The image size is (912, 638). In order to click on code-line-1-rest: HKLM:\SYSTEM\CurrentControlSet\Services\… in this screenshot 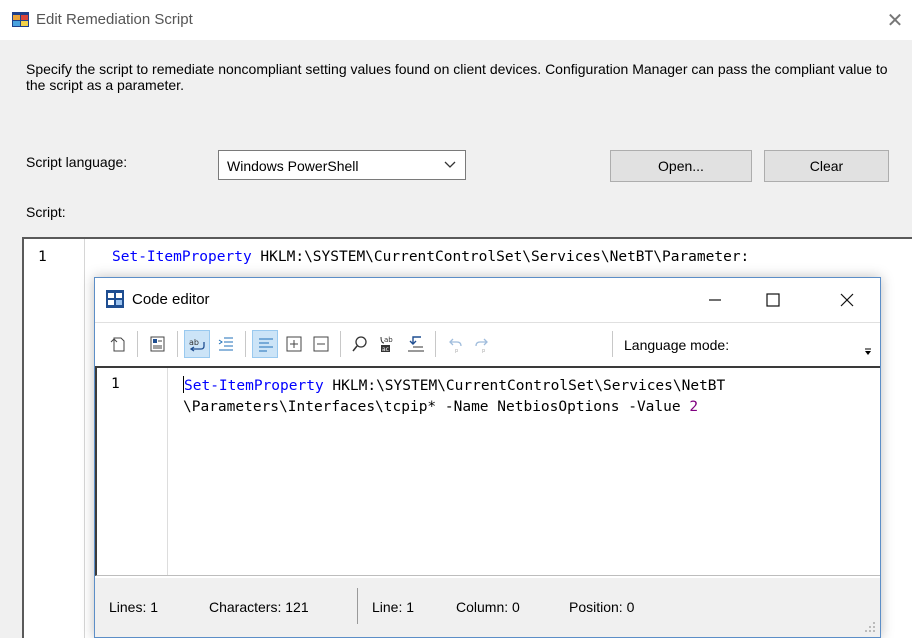, I will do `click(524, 386)`.